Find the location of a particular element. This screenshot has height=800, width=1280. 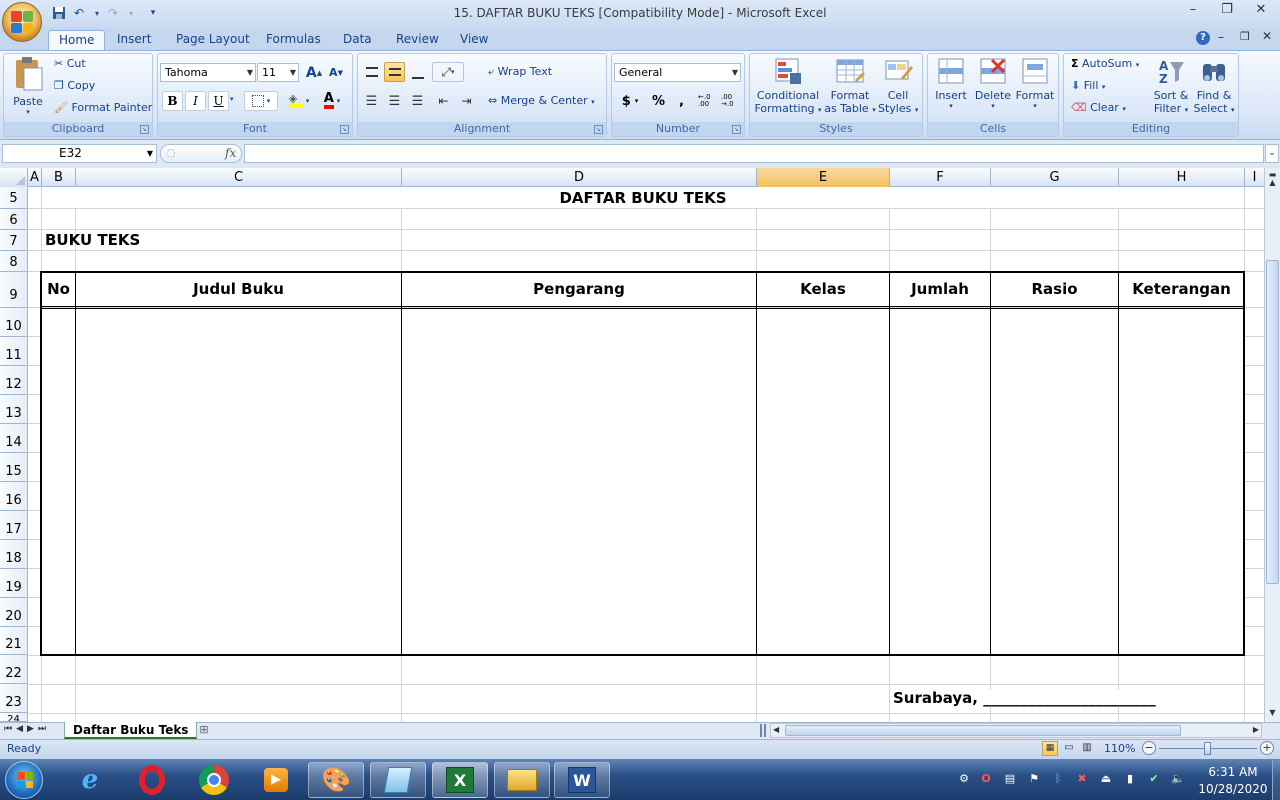

tray-signal-icon: ▮ is located at coordinates (1130, 779).